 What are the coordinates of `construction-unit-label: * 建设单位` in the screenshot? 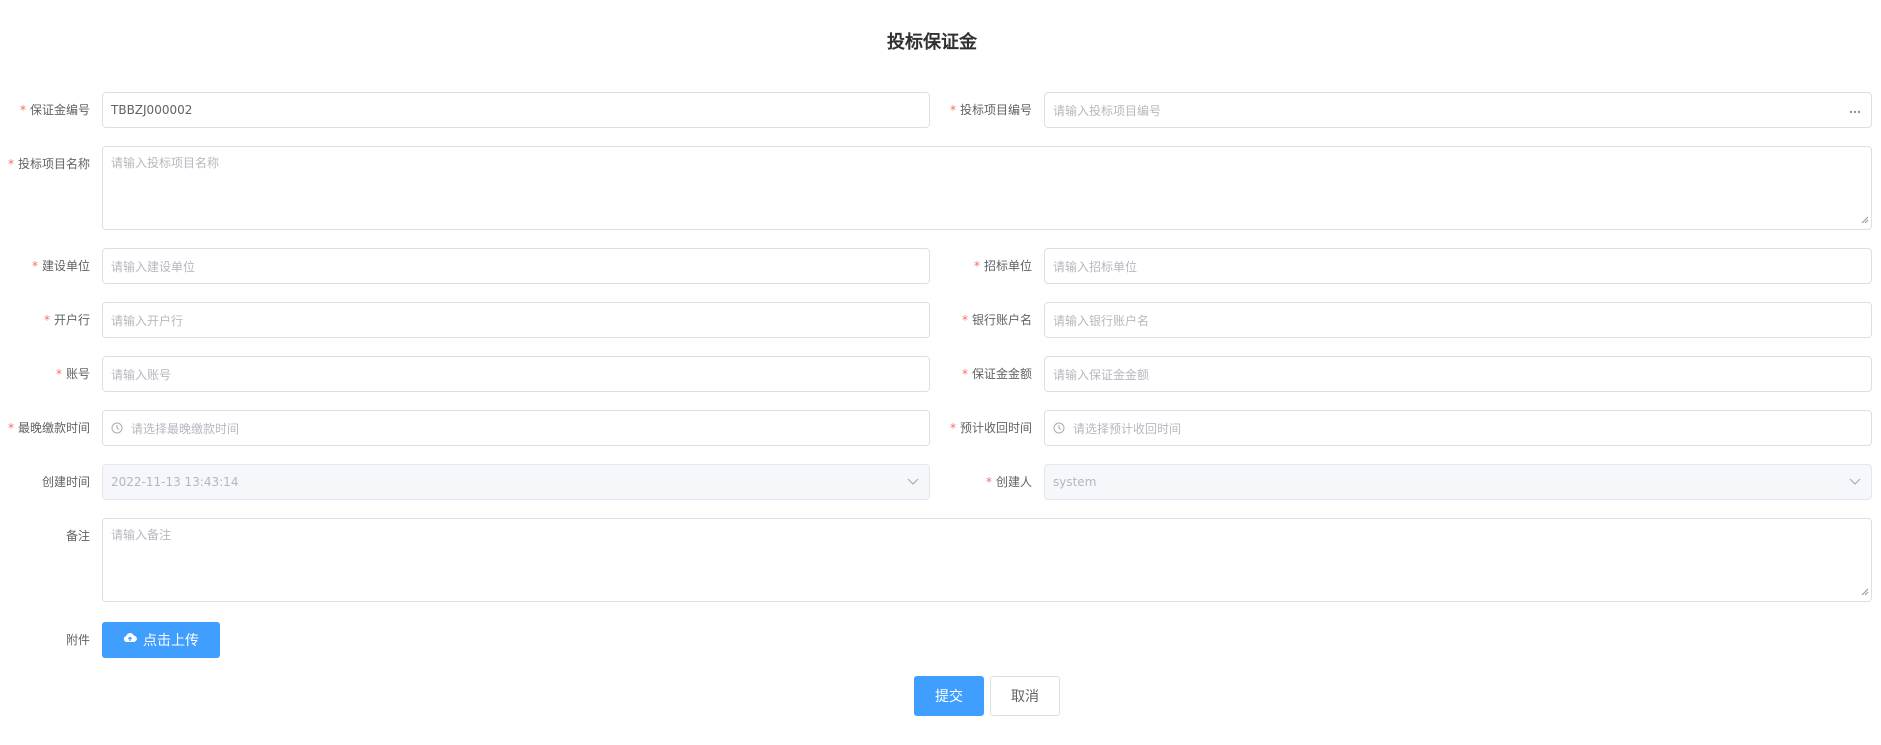 It's located at (60, 266).